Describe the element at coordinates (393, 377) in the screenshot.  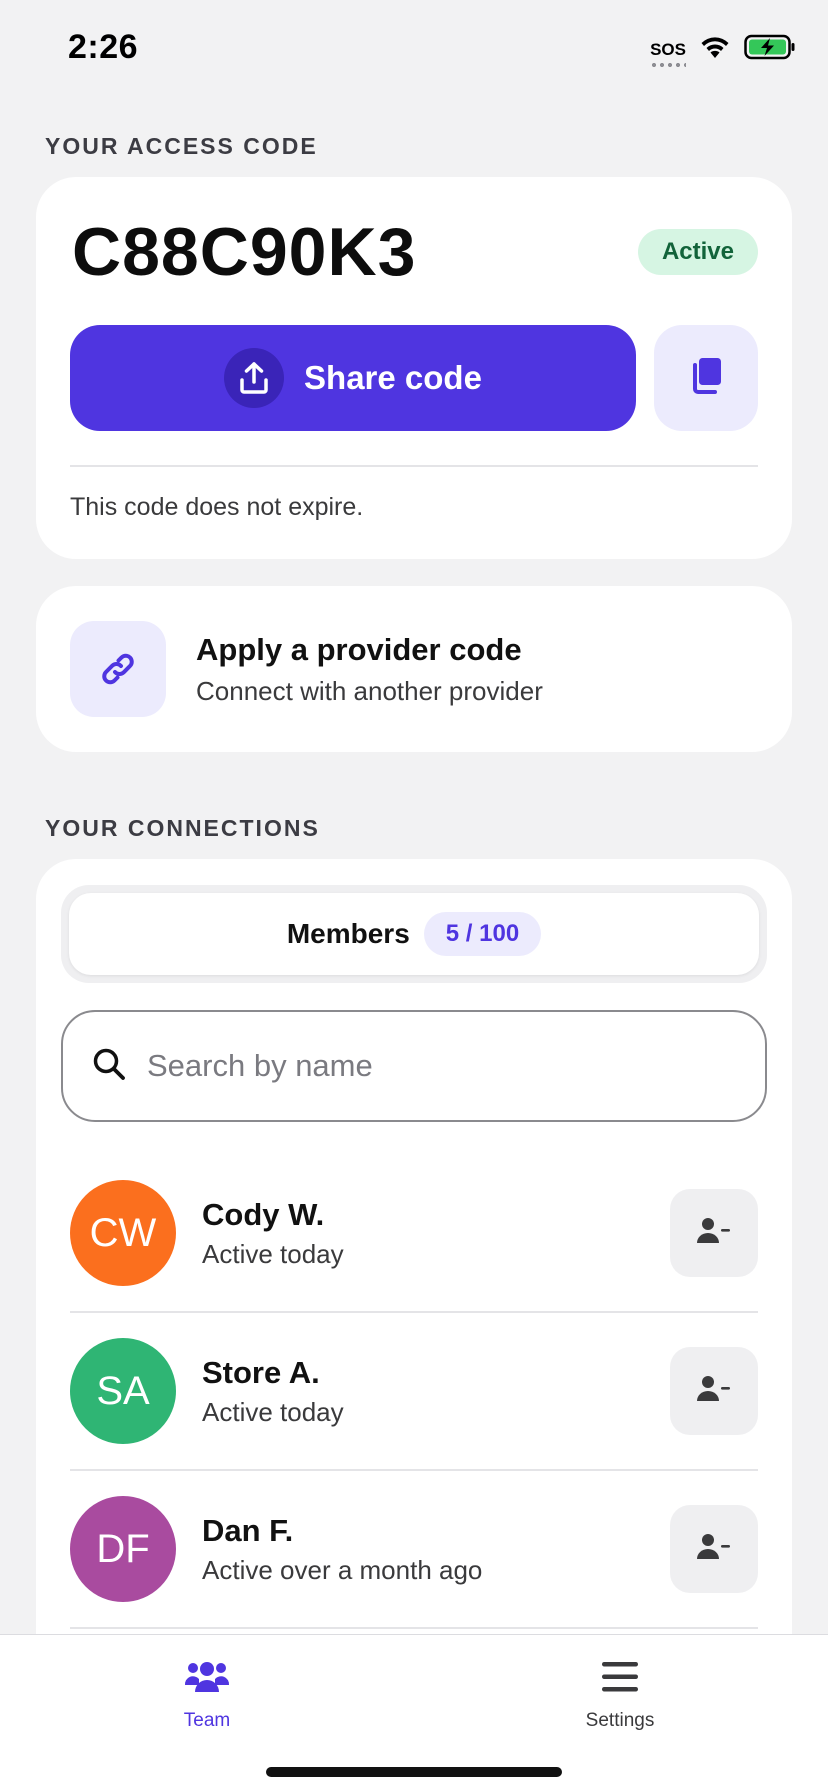
I see `share-code-label: Share code` at that location.